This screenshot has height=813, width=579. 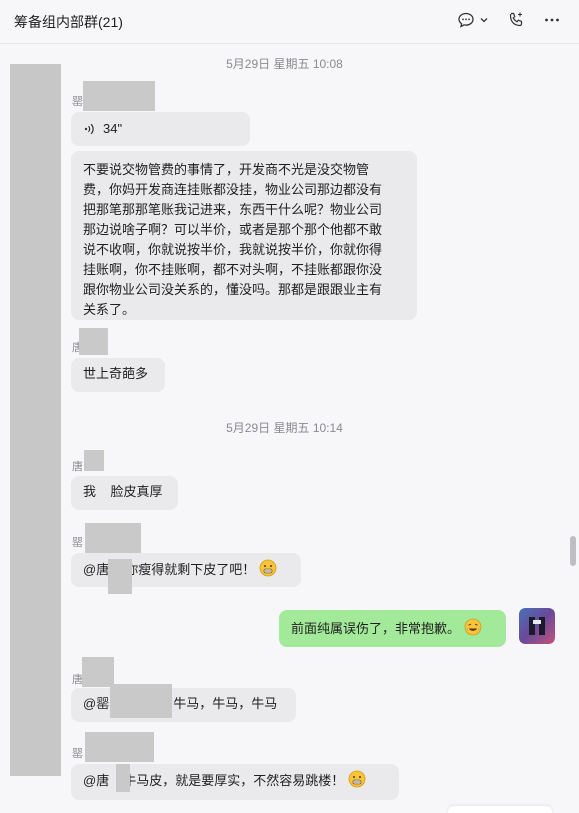 I want to click on message-text: 我 脸皮真厚, so click(x=123, y=491).